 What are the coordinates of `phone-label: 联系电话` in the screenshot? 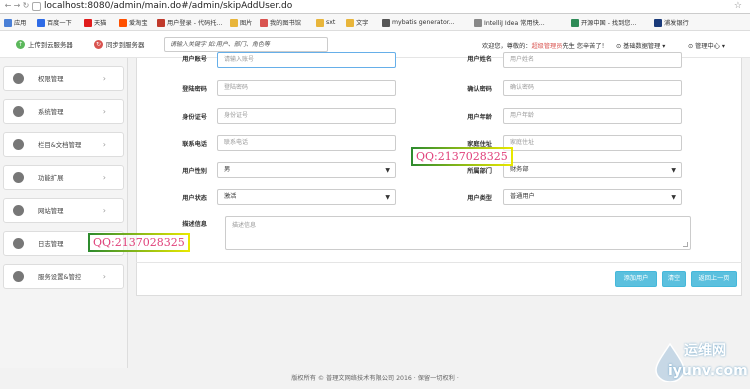 It's located at (194, 144).